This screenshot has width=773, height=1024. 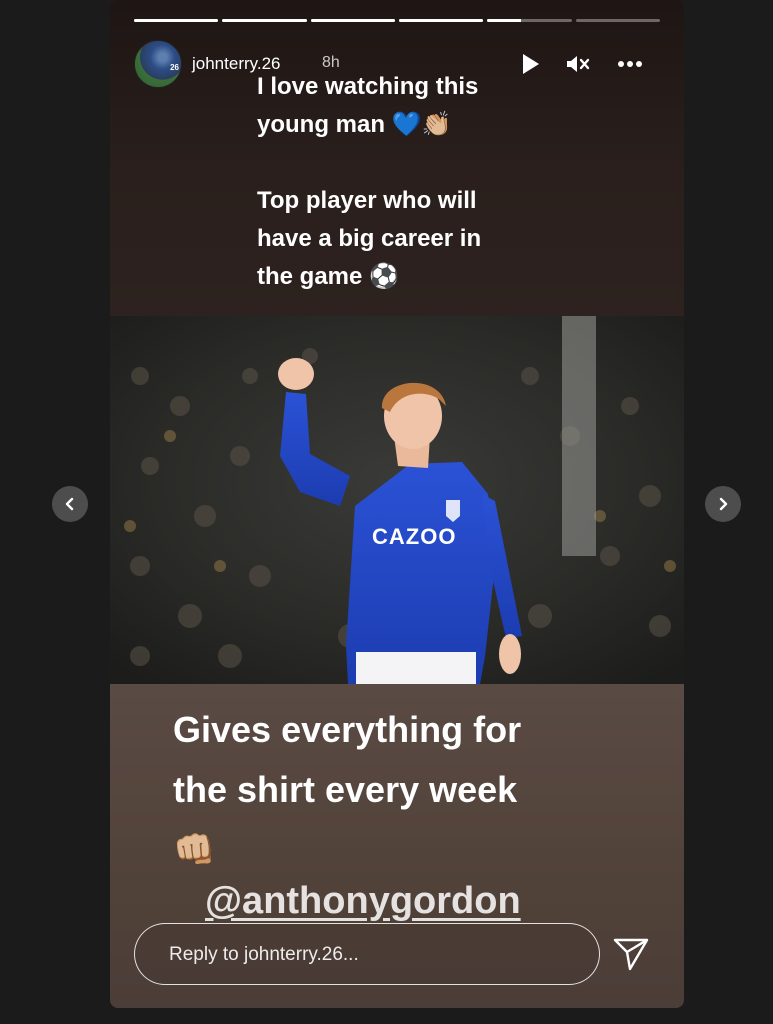 What do you see at coordinates (194, 850) in the screenshot?
I see `fist-emoji: 👊🏼` at bounding box center [194, 850].